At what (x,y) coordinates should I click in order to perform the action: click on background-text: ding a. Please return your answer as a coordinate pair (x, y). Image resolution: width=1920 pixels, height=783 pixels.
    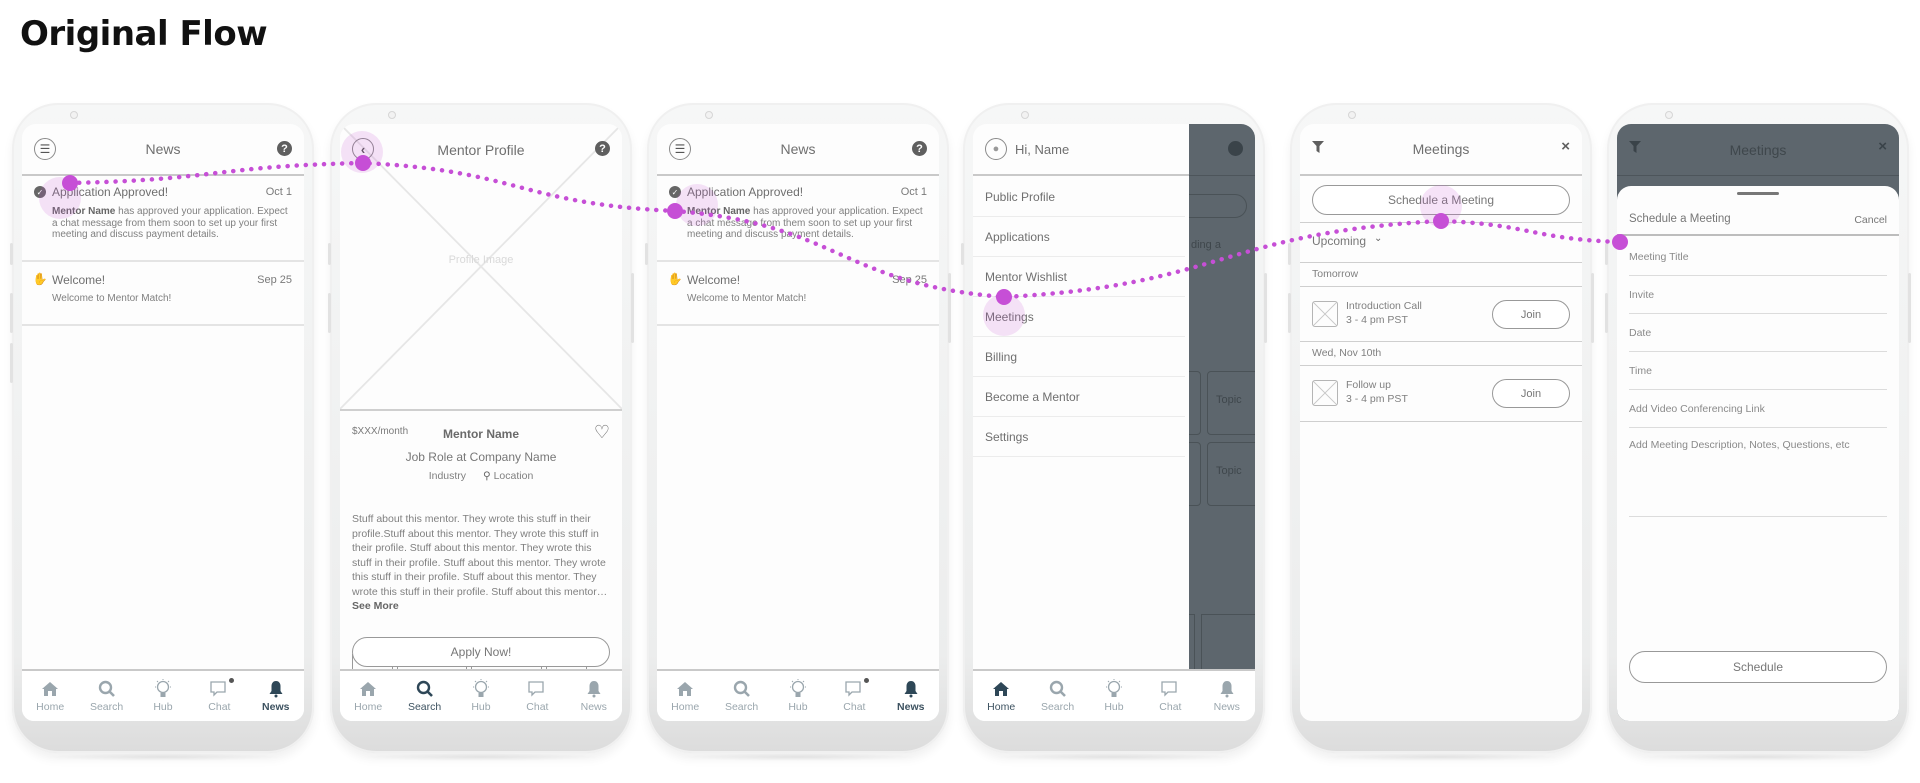
    Looking at the image, I should click on (1206, 245).